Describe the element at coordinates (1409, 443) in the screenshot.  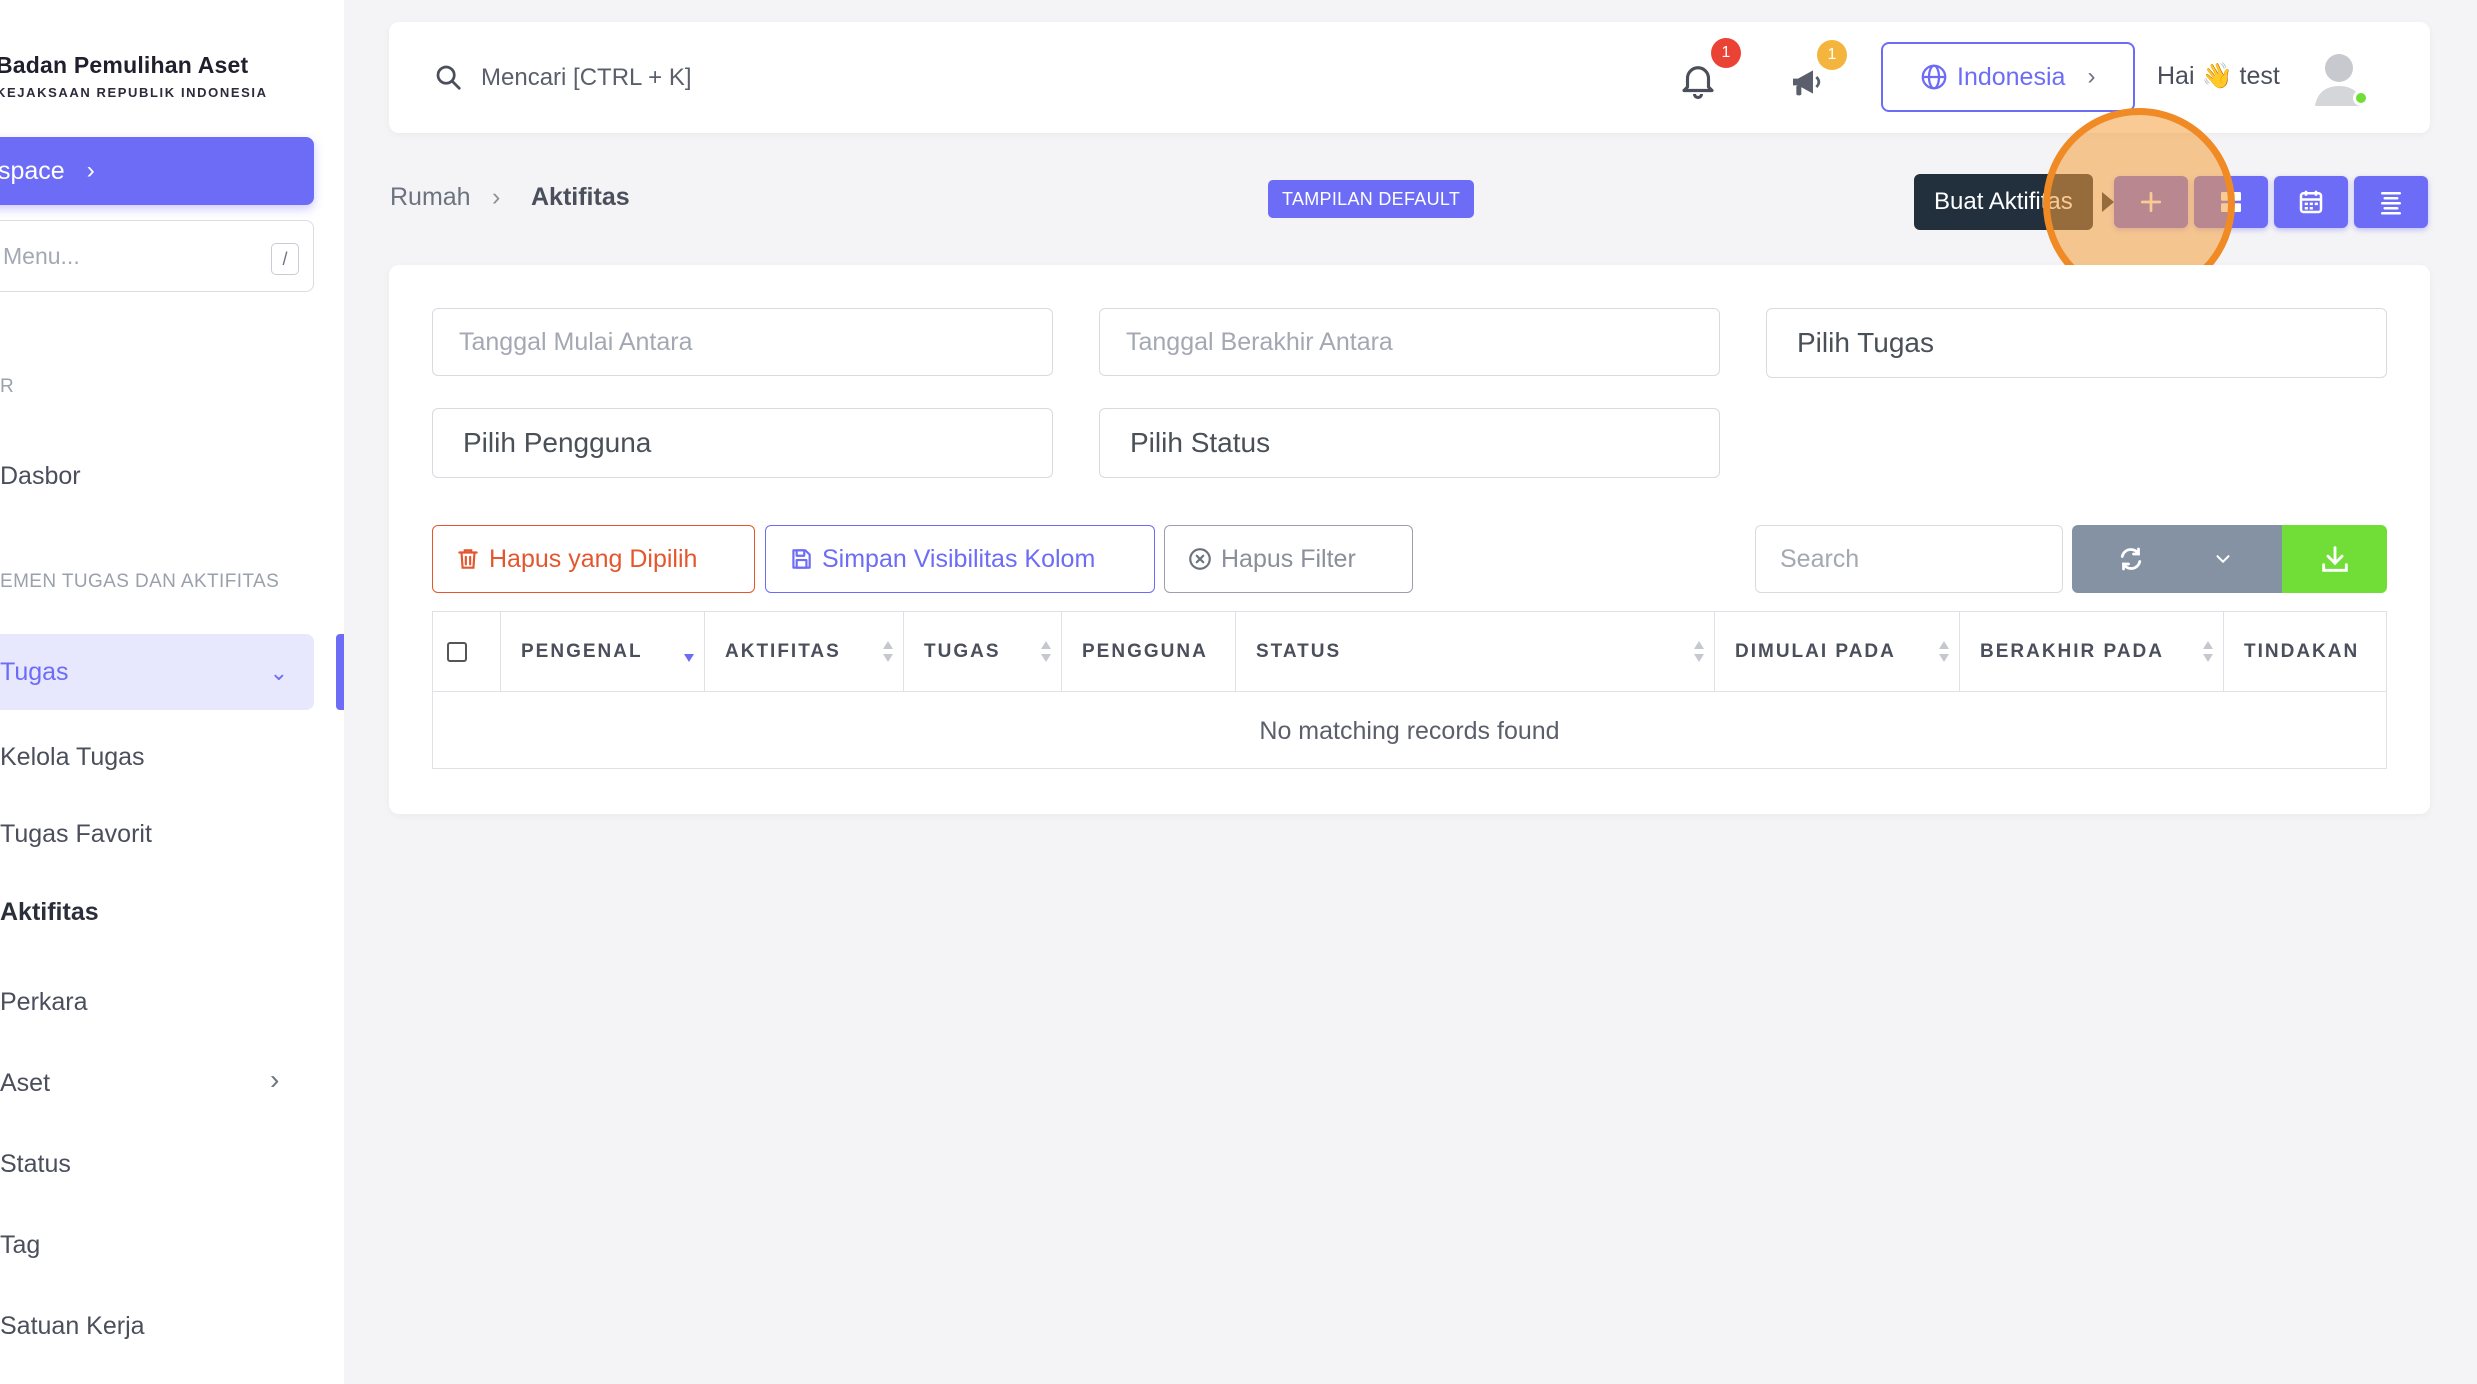
I see `status-select: Pilih Status` at that location.